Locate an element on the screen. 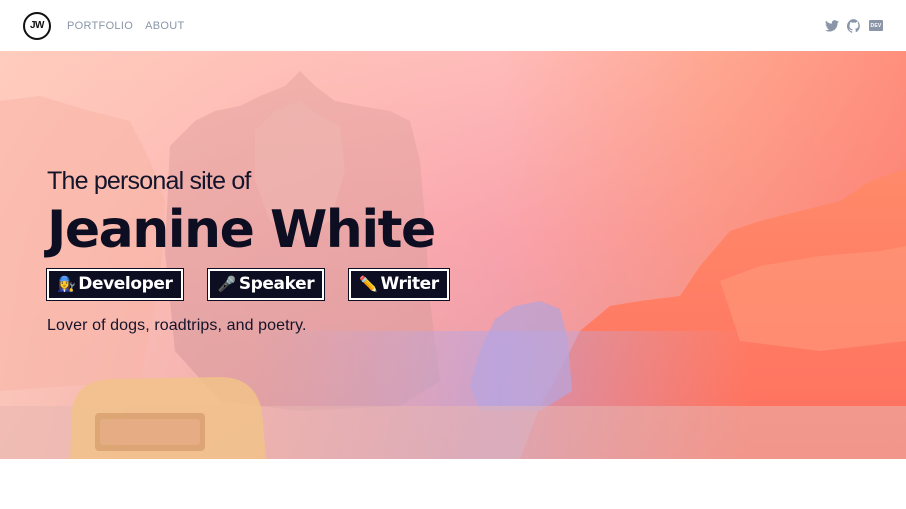  role-tags: 👩‍🔧 Developer 🎤 Speaker ✏️ Writer is located at coordinates (248, 284).